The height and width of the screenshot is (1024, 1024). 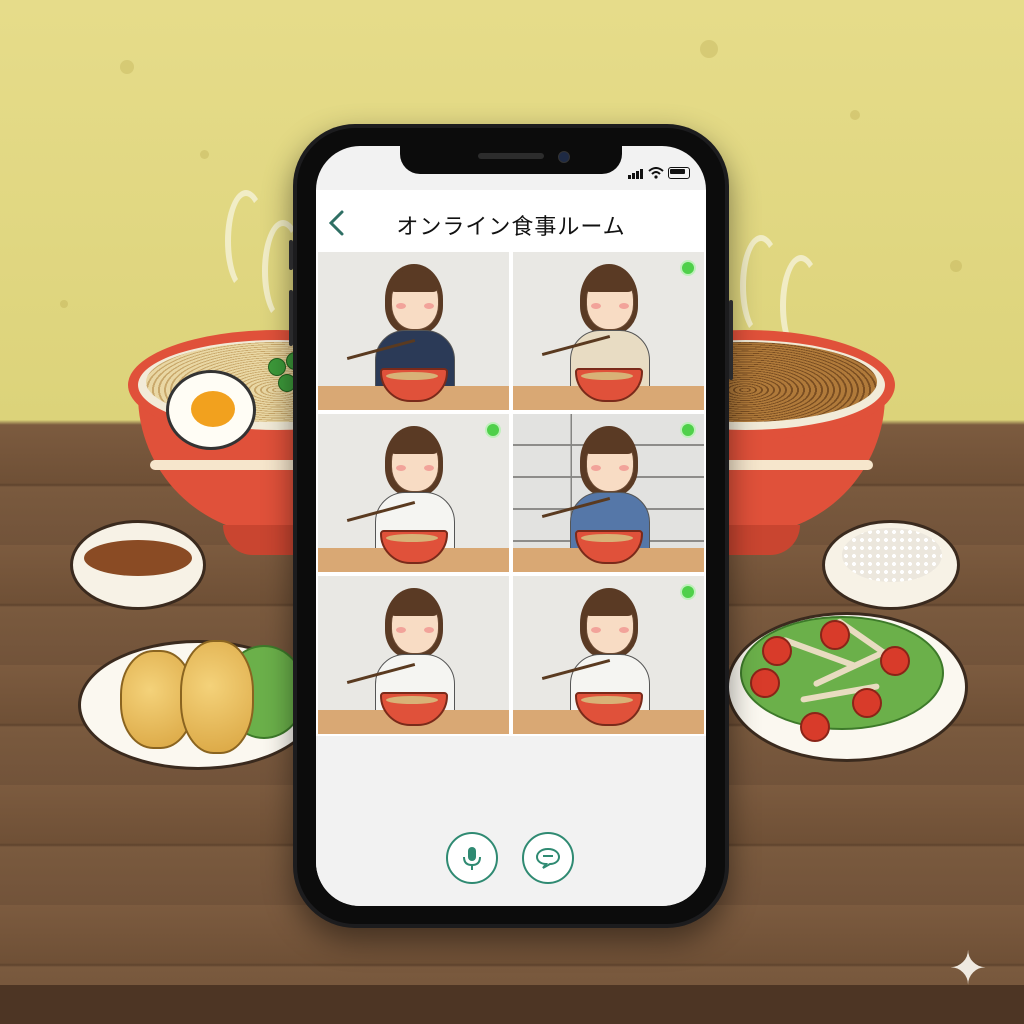 What do you see at coordinates (892, 555) in the screenshot?
I see `rice-icon` at bounding box center [892, 555].